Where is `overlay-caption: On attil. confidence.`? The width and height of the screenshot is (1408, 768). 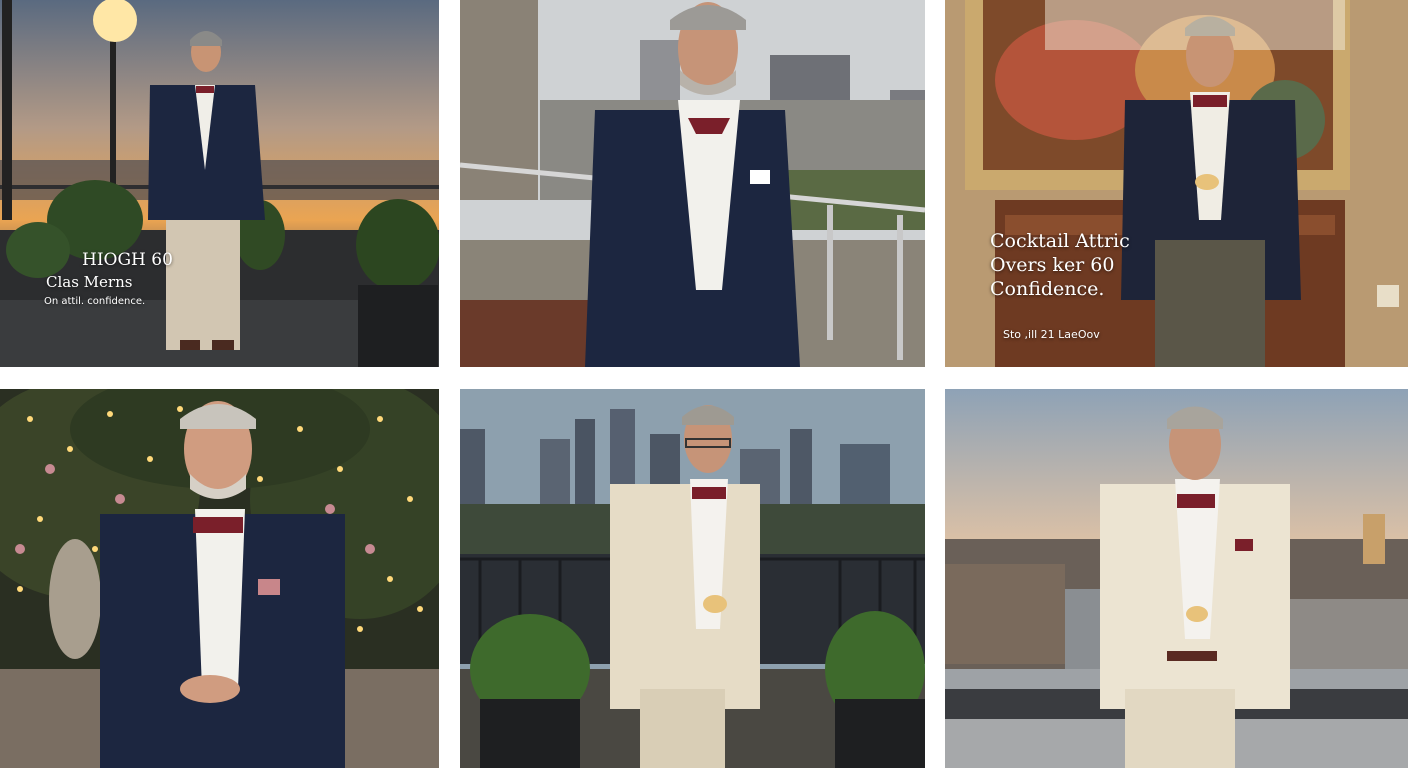
overlay-caption: On attil. confidence. is located at coordinates (95, 301).